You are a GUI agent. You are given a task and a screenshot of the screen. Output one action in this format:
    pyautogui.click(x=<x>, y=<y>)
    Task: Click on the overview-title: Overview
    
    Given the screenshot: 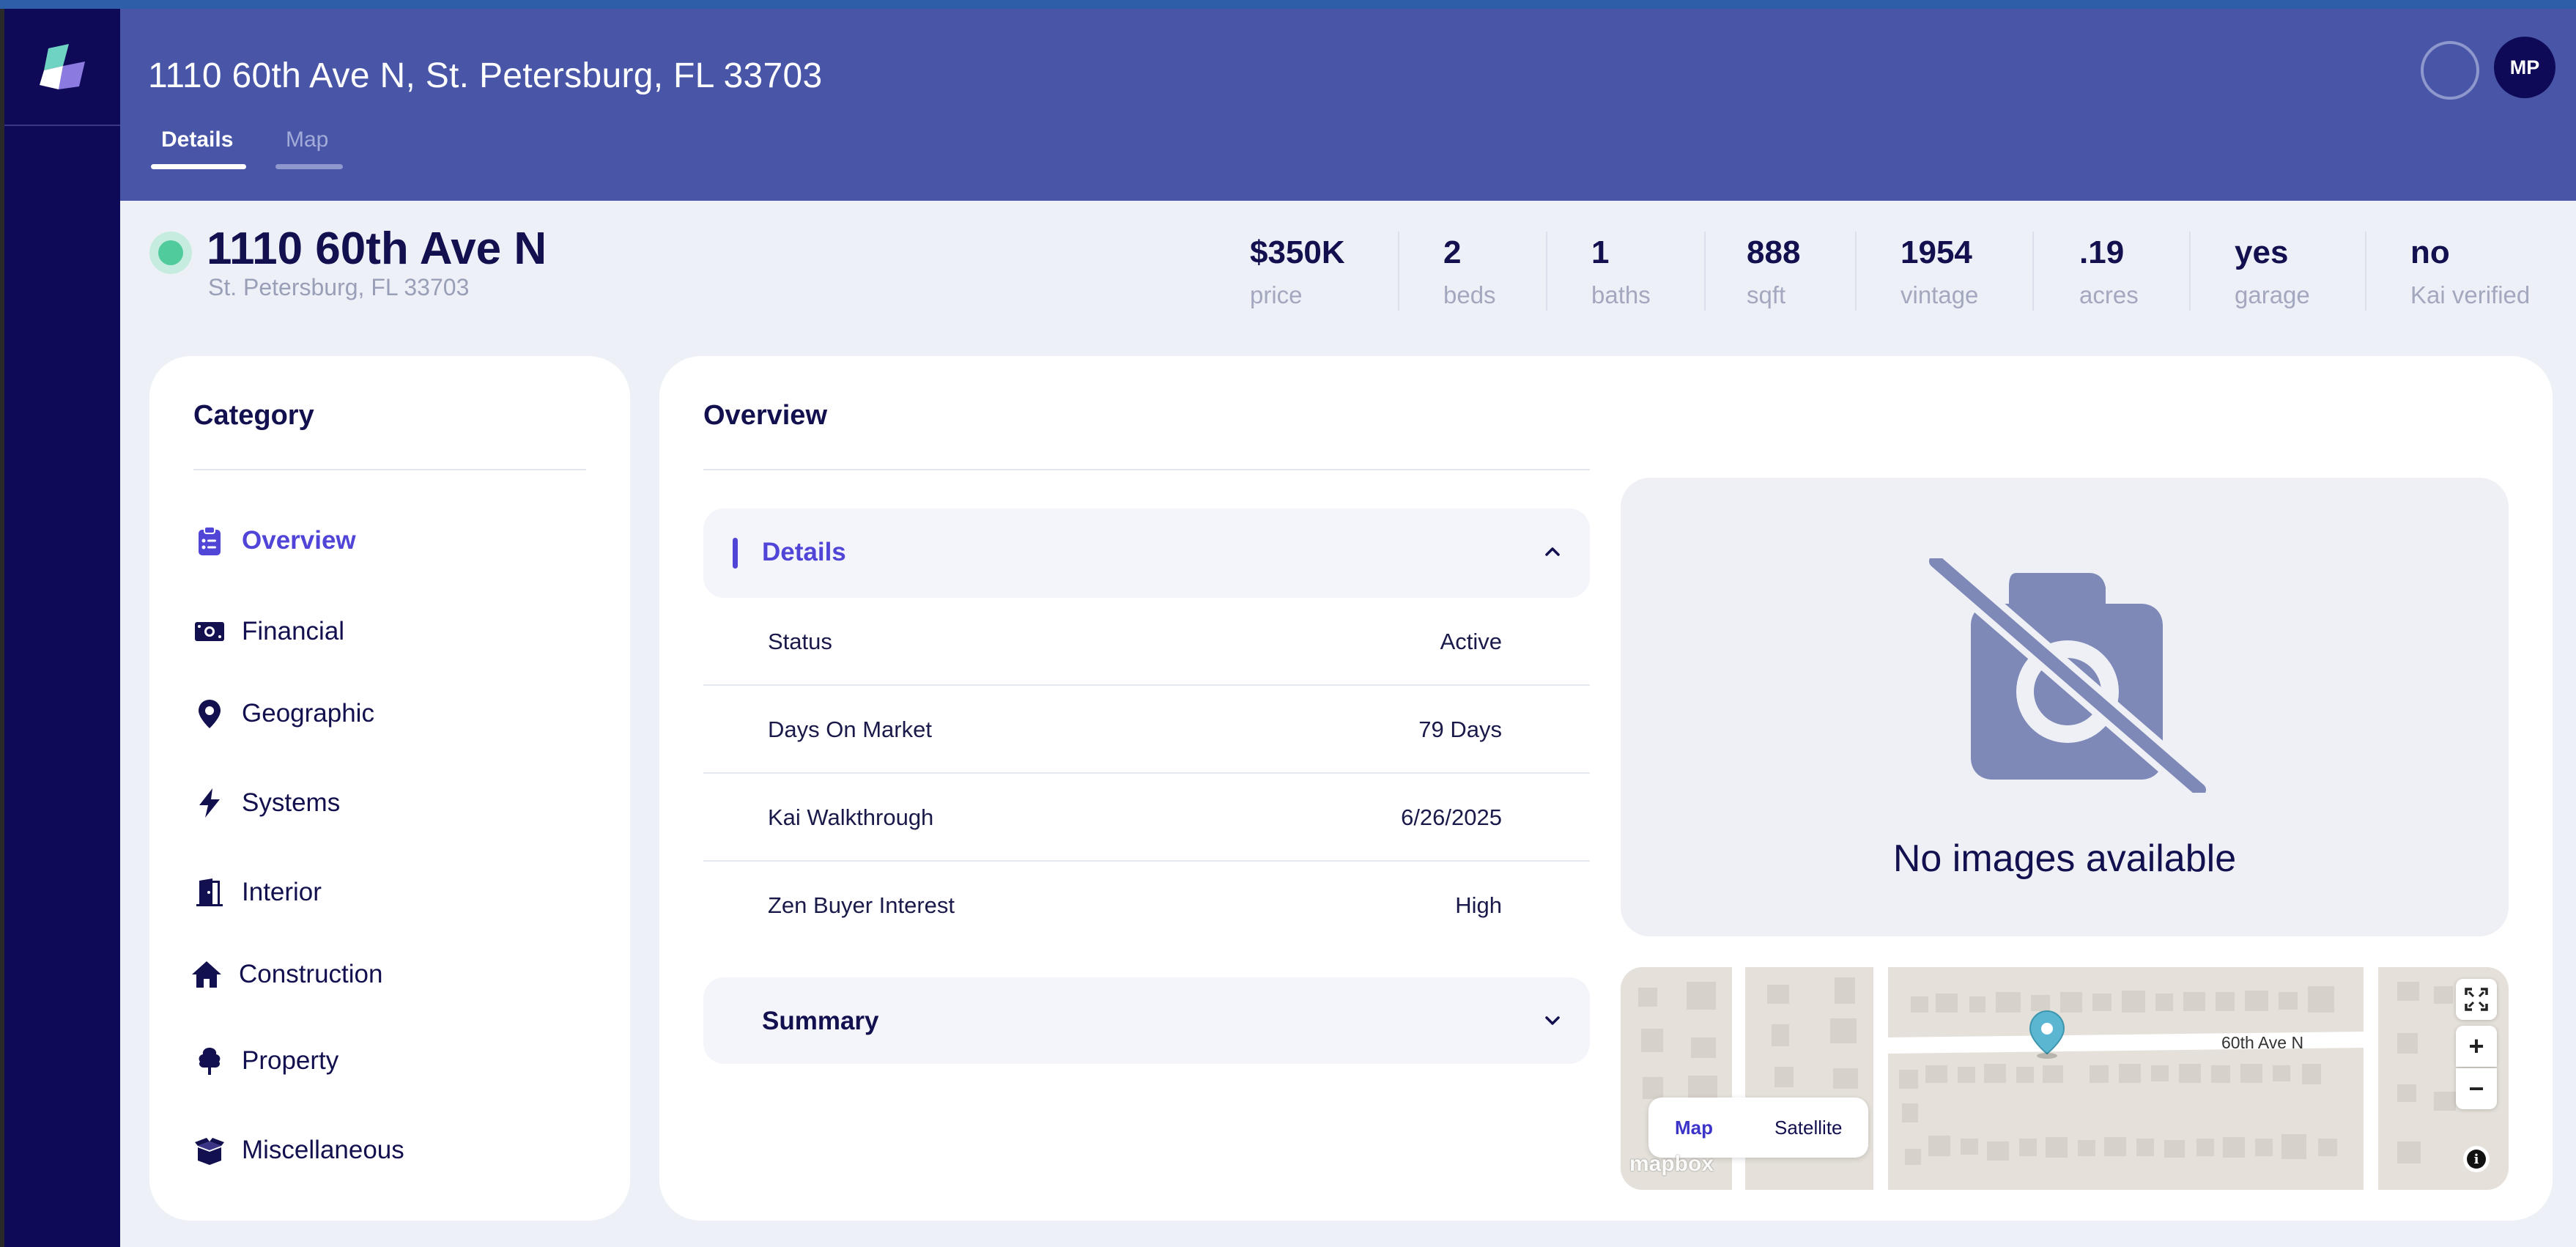 What is the action you would take?
    pyautogui.click(x=765, y=415)
    